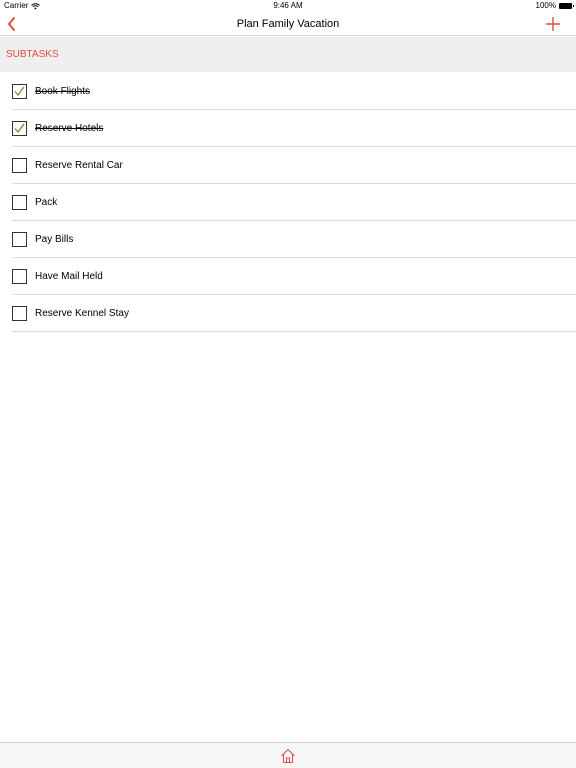 The width and height of the screenshot is (576, 768). I want to click on task-label: Pack, so click(46, 202).